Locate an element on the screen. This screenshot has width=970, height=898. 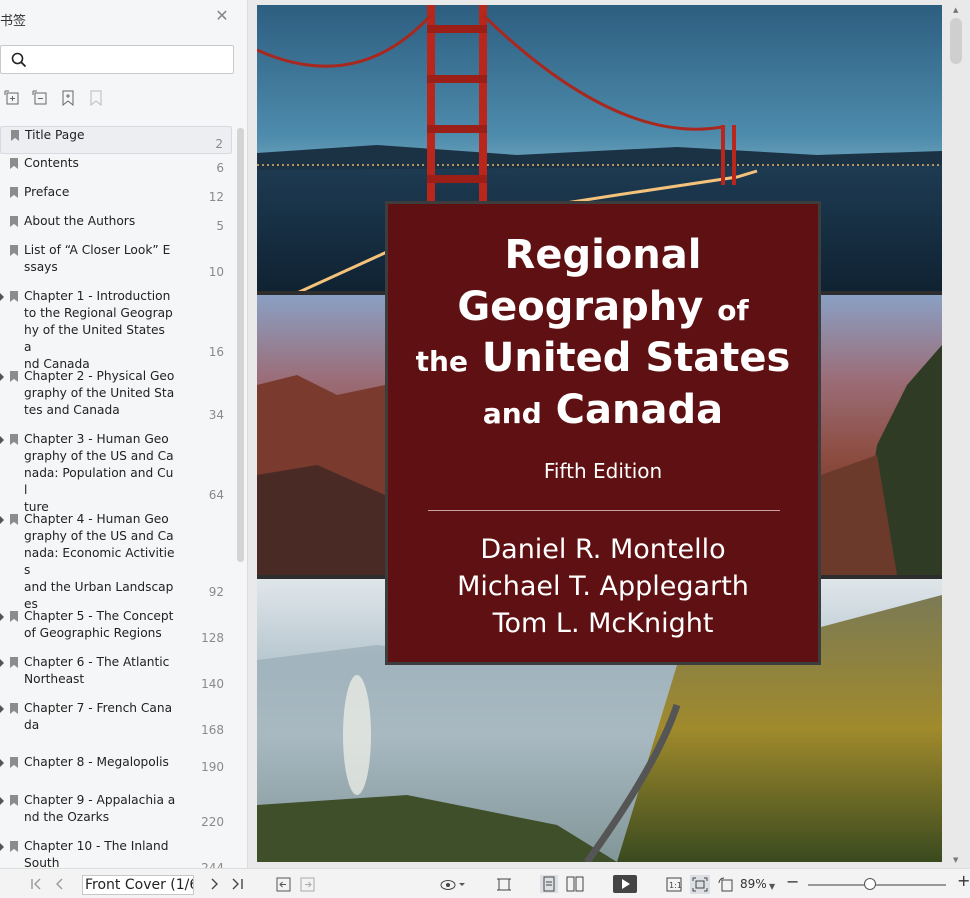
bookmark-item: Chapter 8 - Megalopolis 190 is located at coordinates (116, 765).